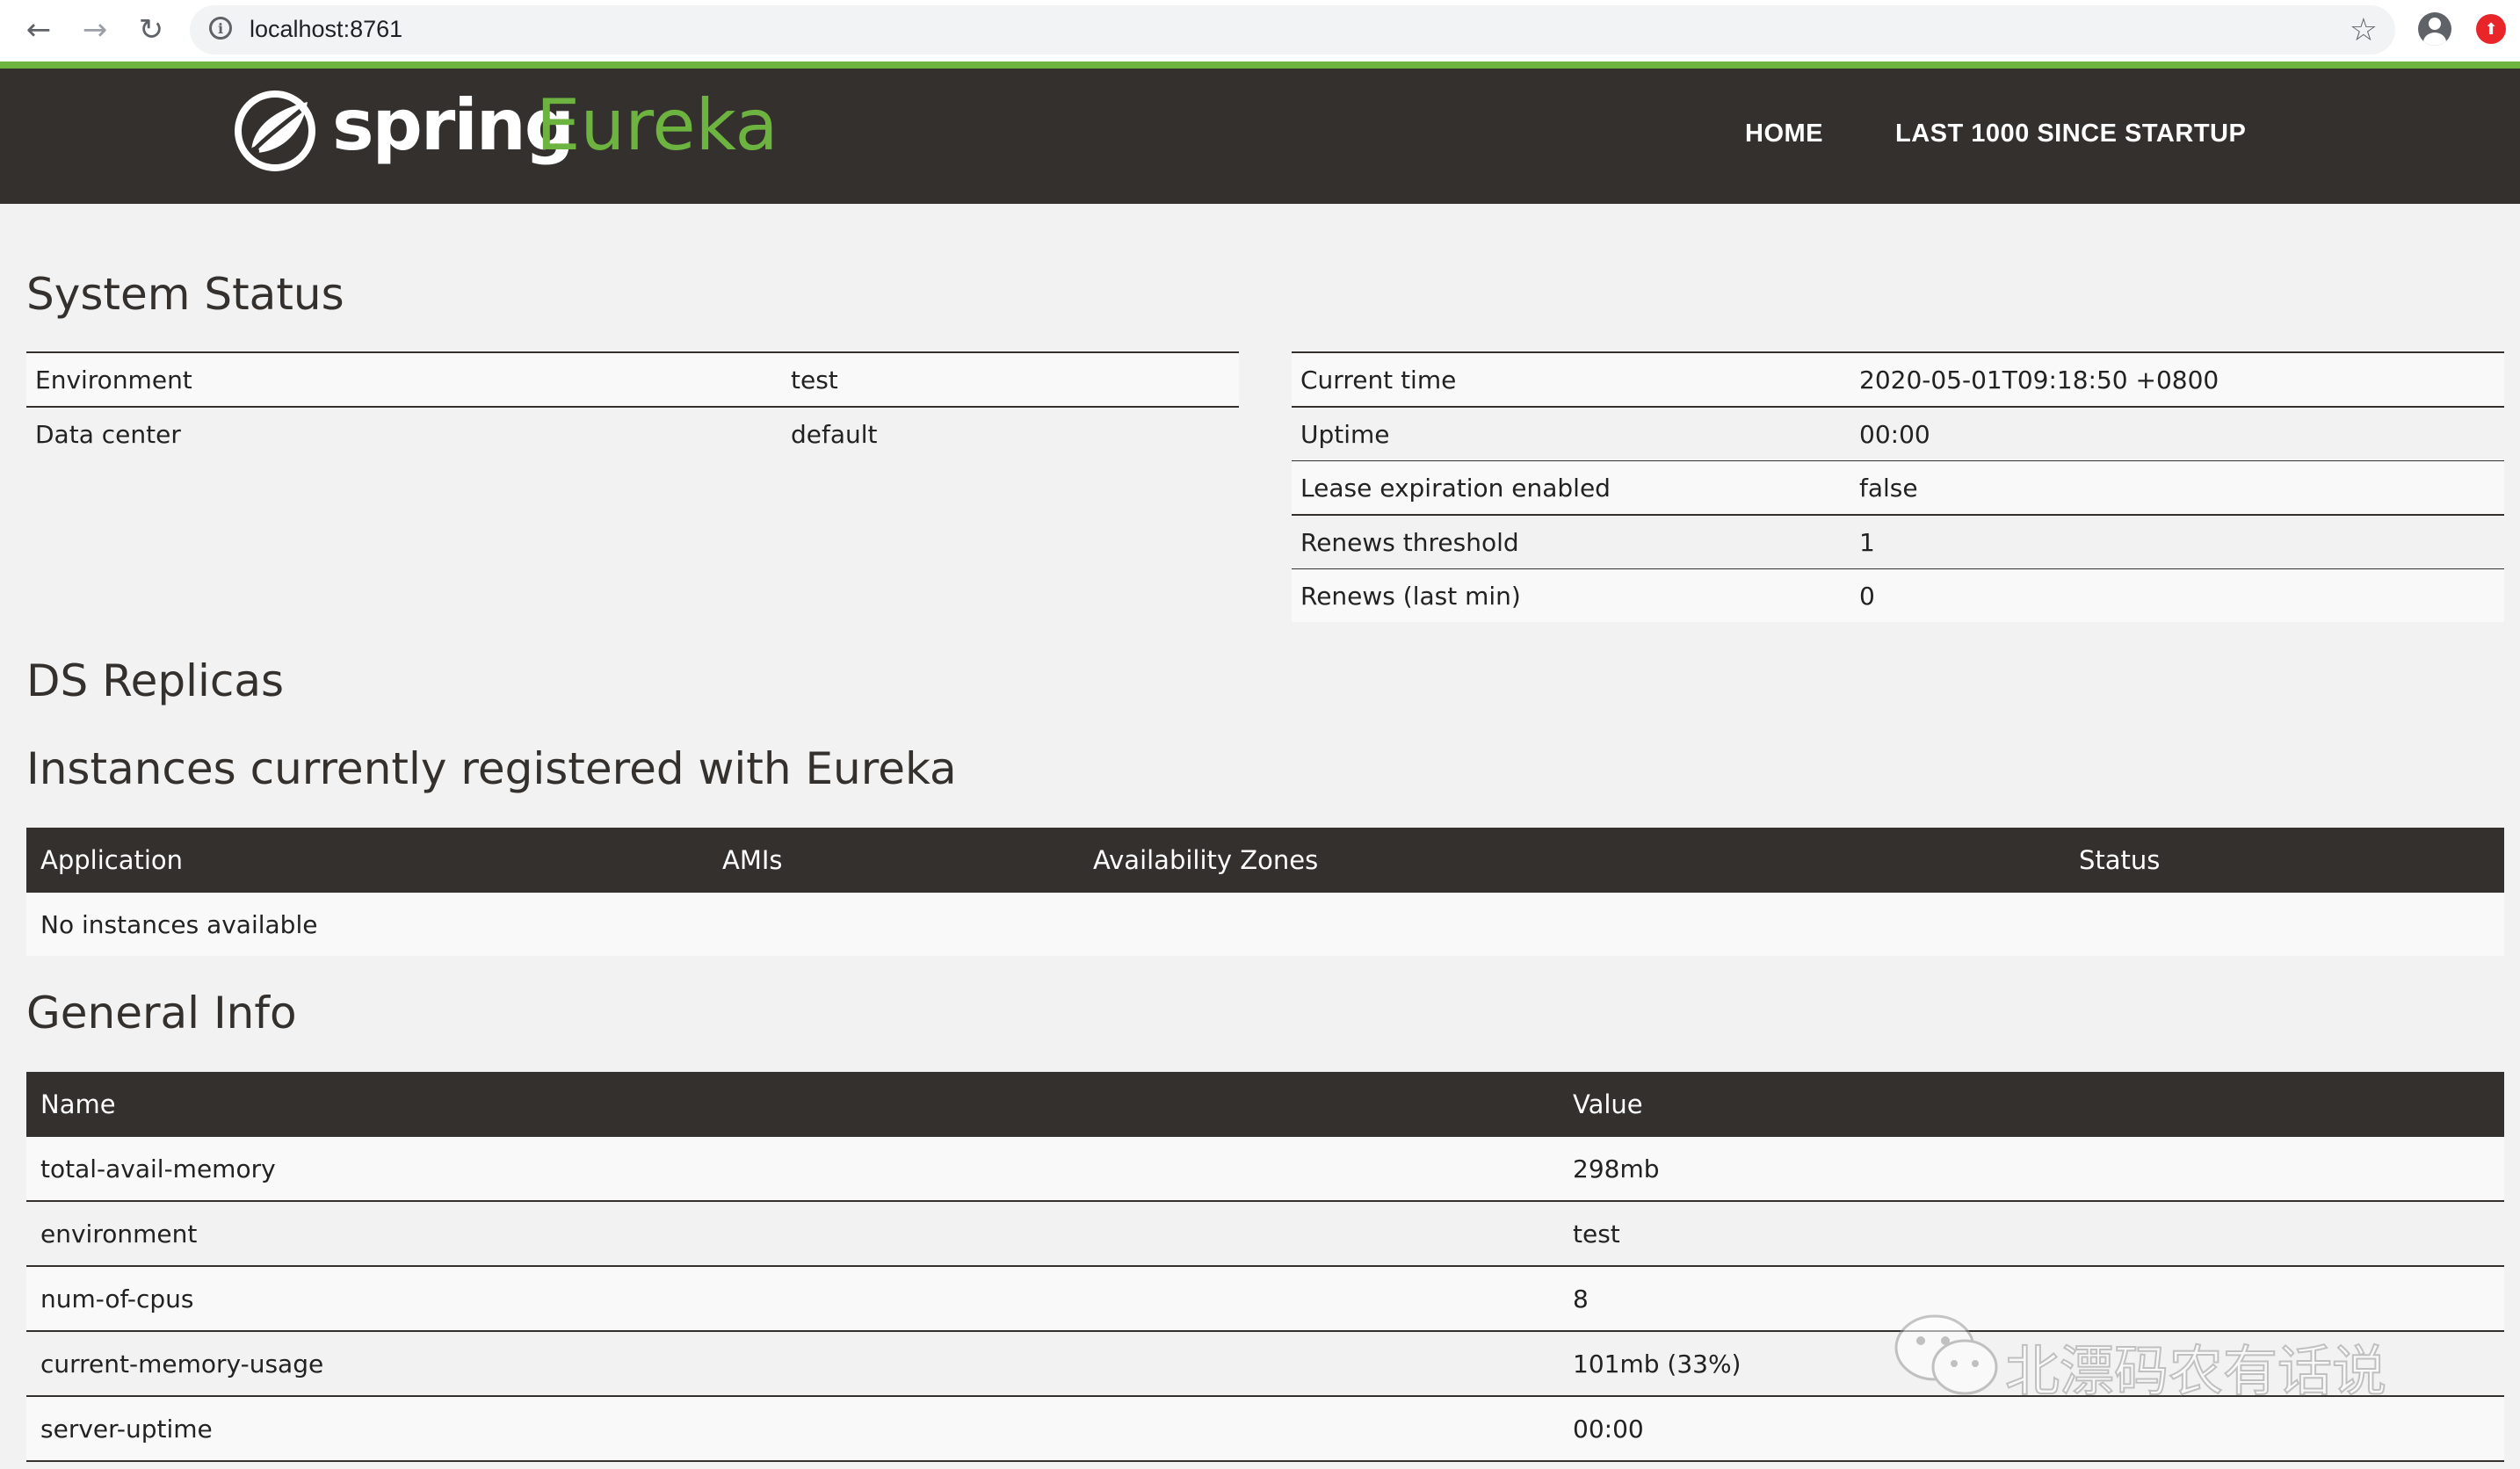 The width and height of the screenshot is (2520, 1469). I want to click on info-icon: i, so click(220, 28).